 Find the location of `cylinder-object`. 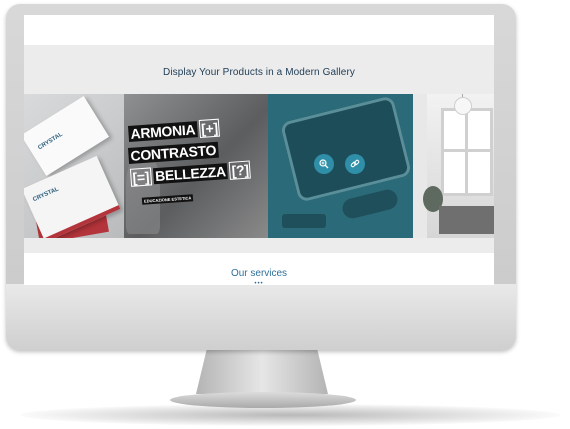

cylinder-object is located at coordinates (370, 204).